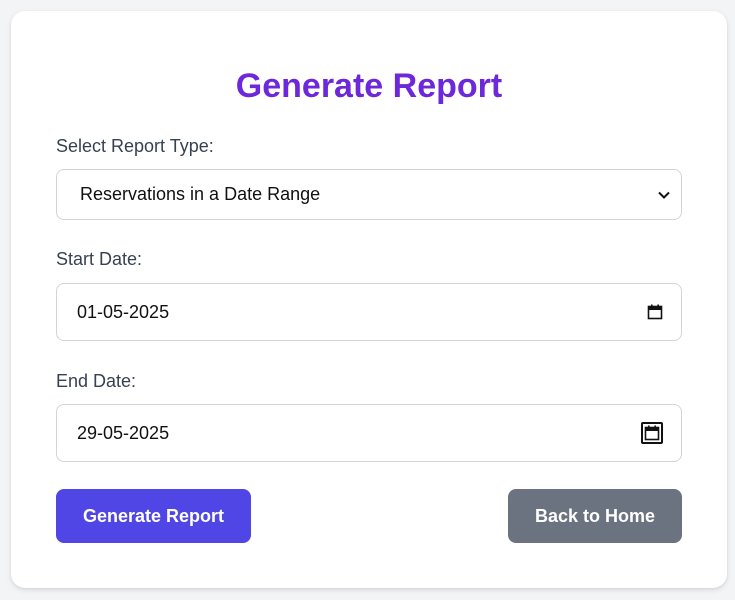 The image size is (735, 600). I want to click on page-title: Generate Report, so click(369, 86).